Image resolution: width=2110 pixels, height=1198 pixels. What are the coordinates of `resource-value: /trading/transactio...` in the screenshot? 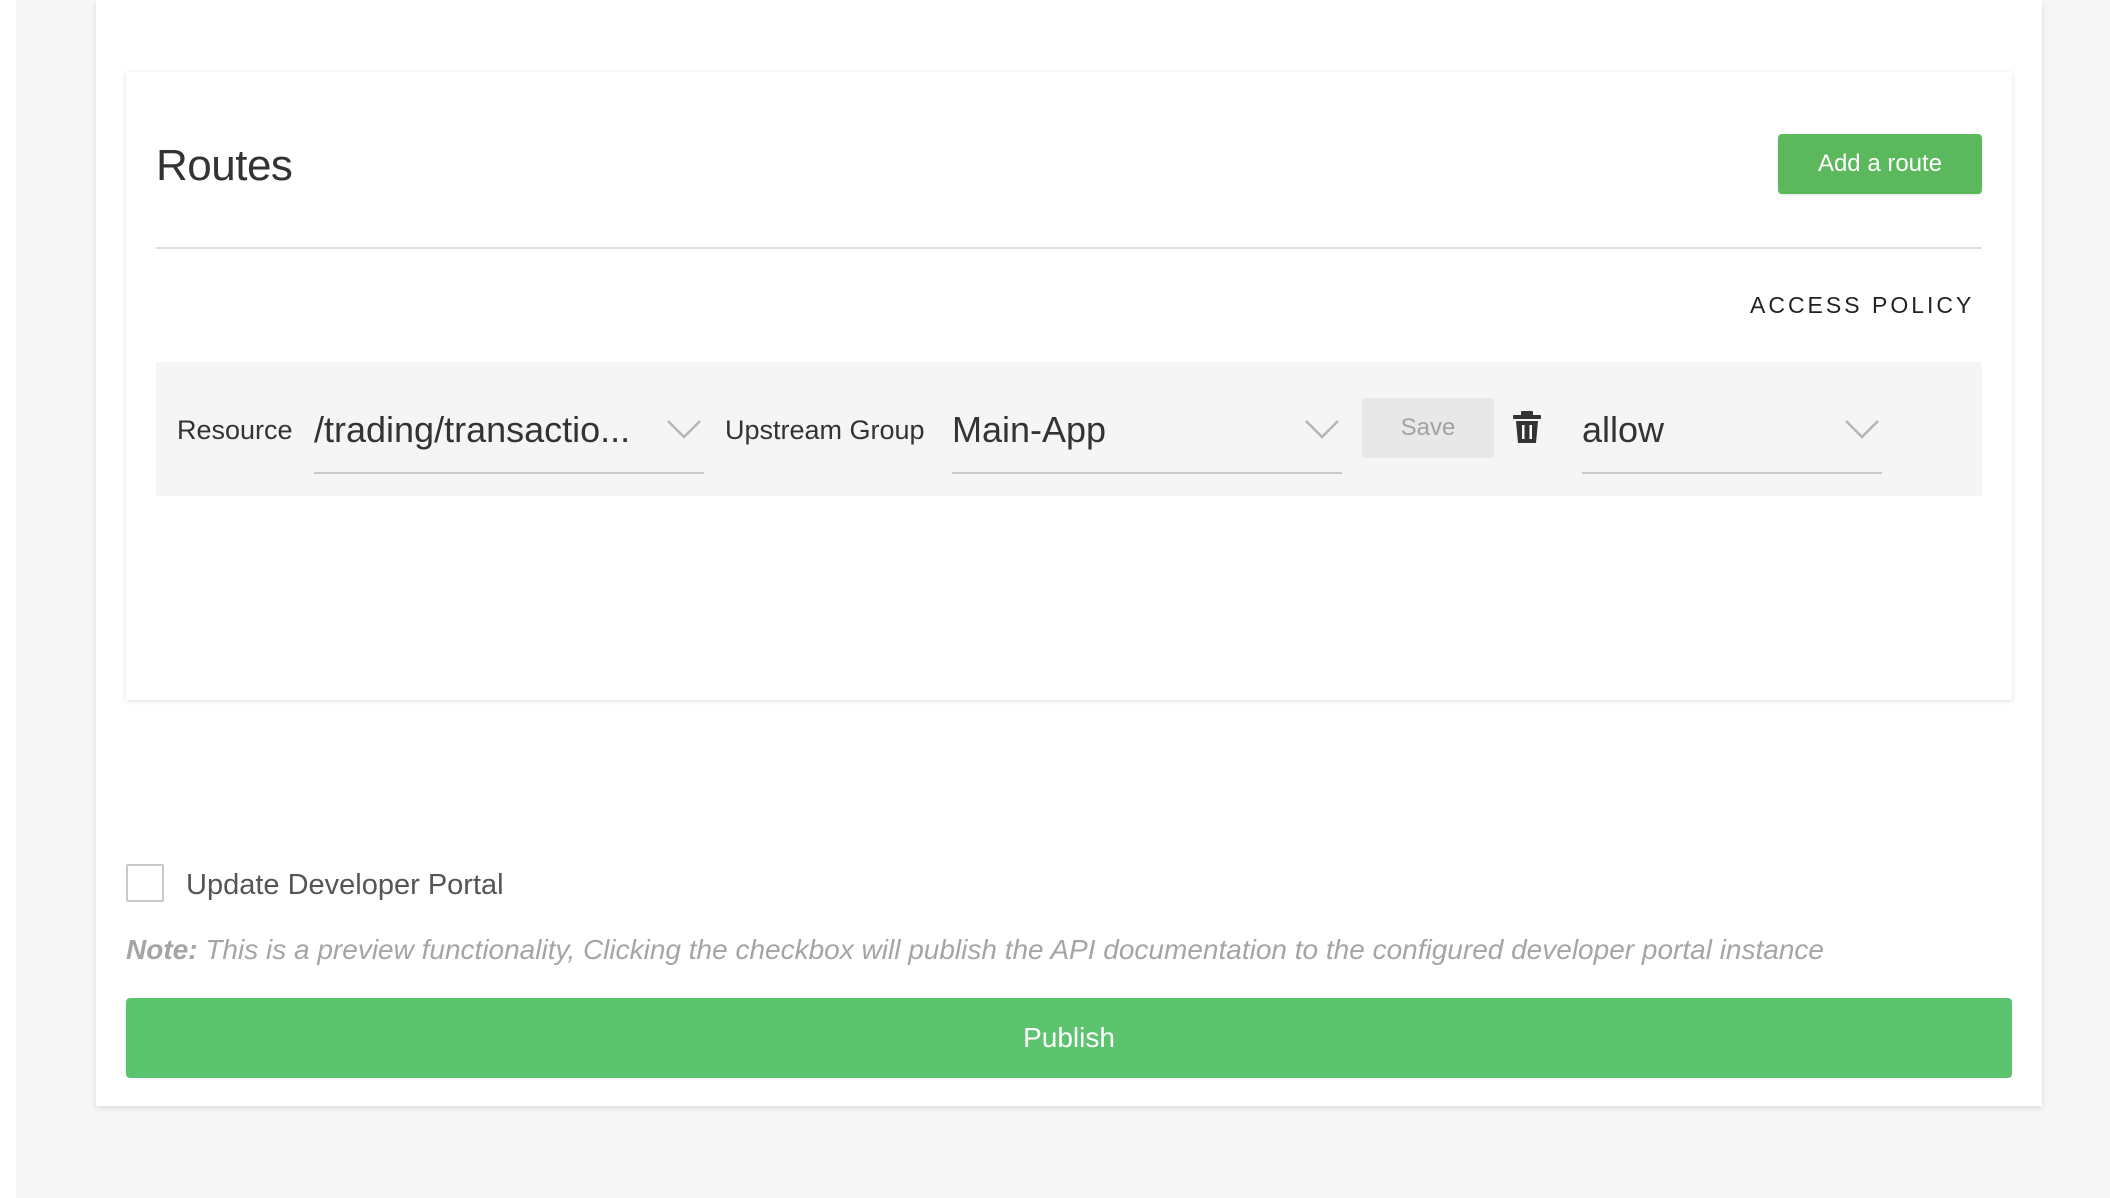 It's located at (472, 429).